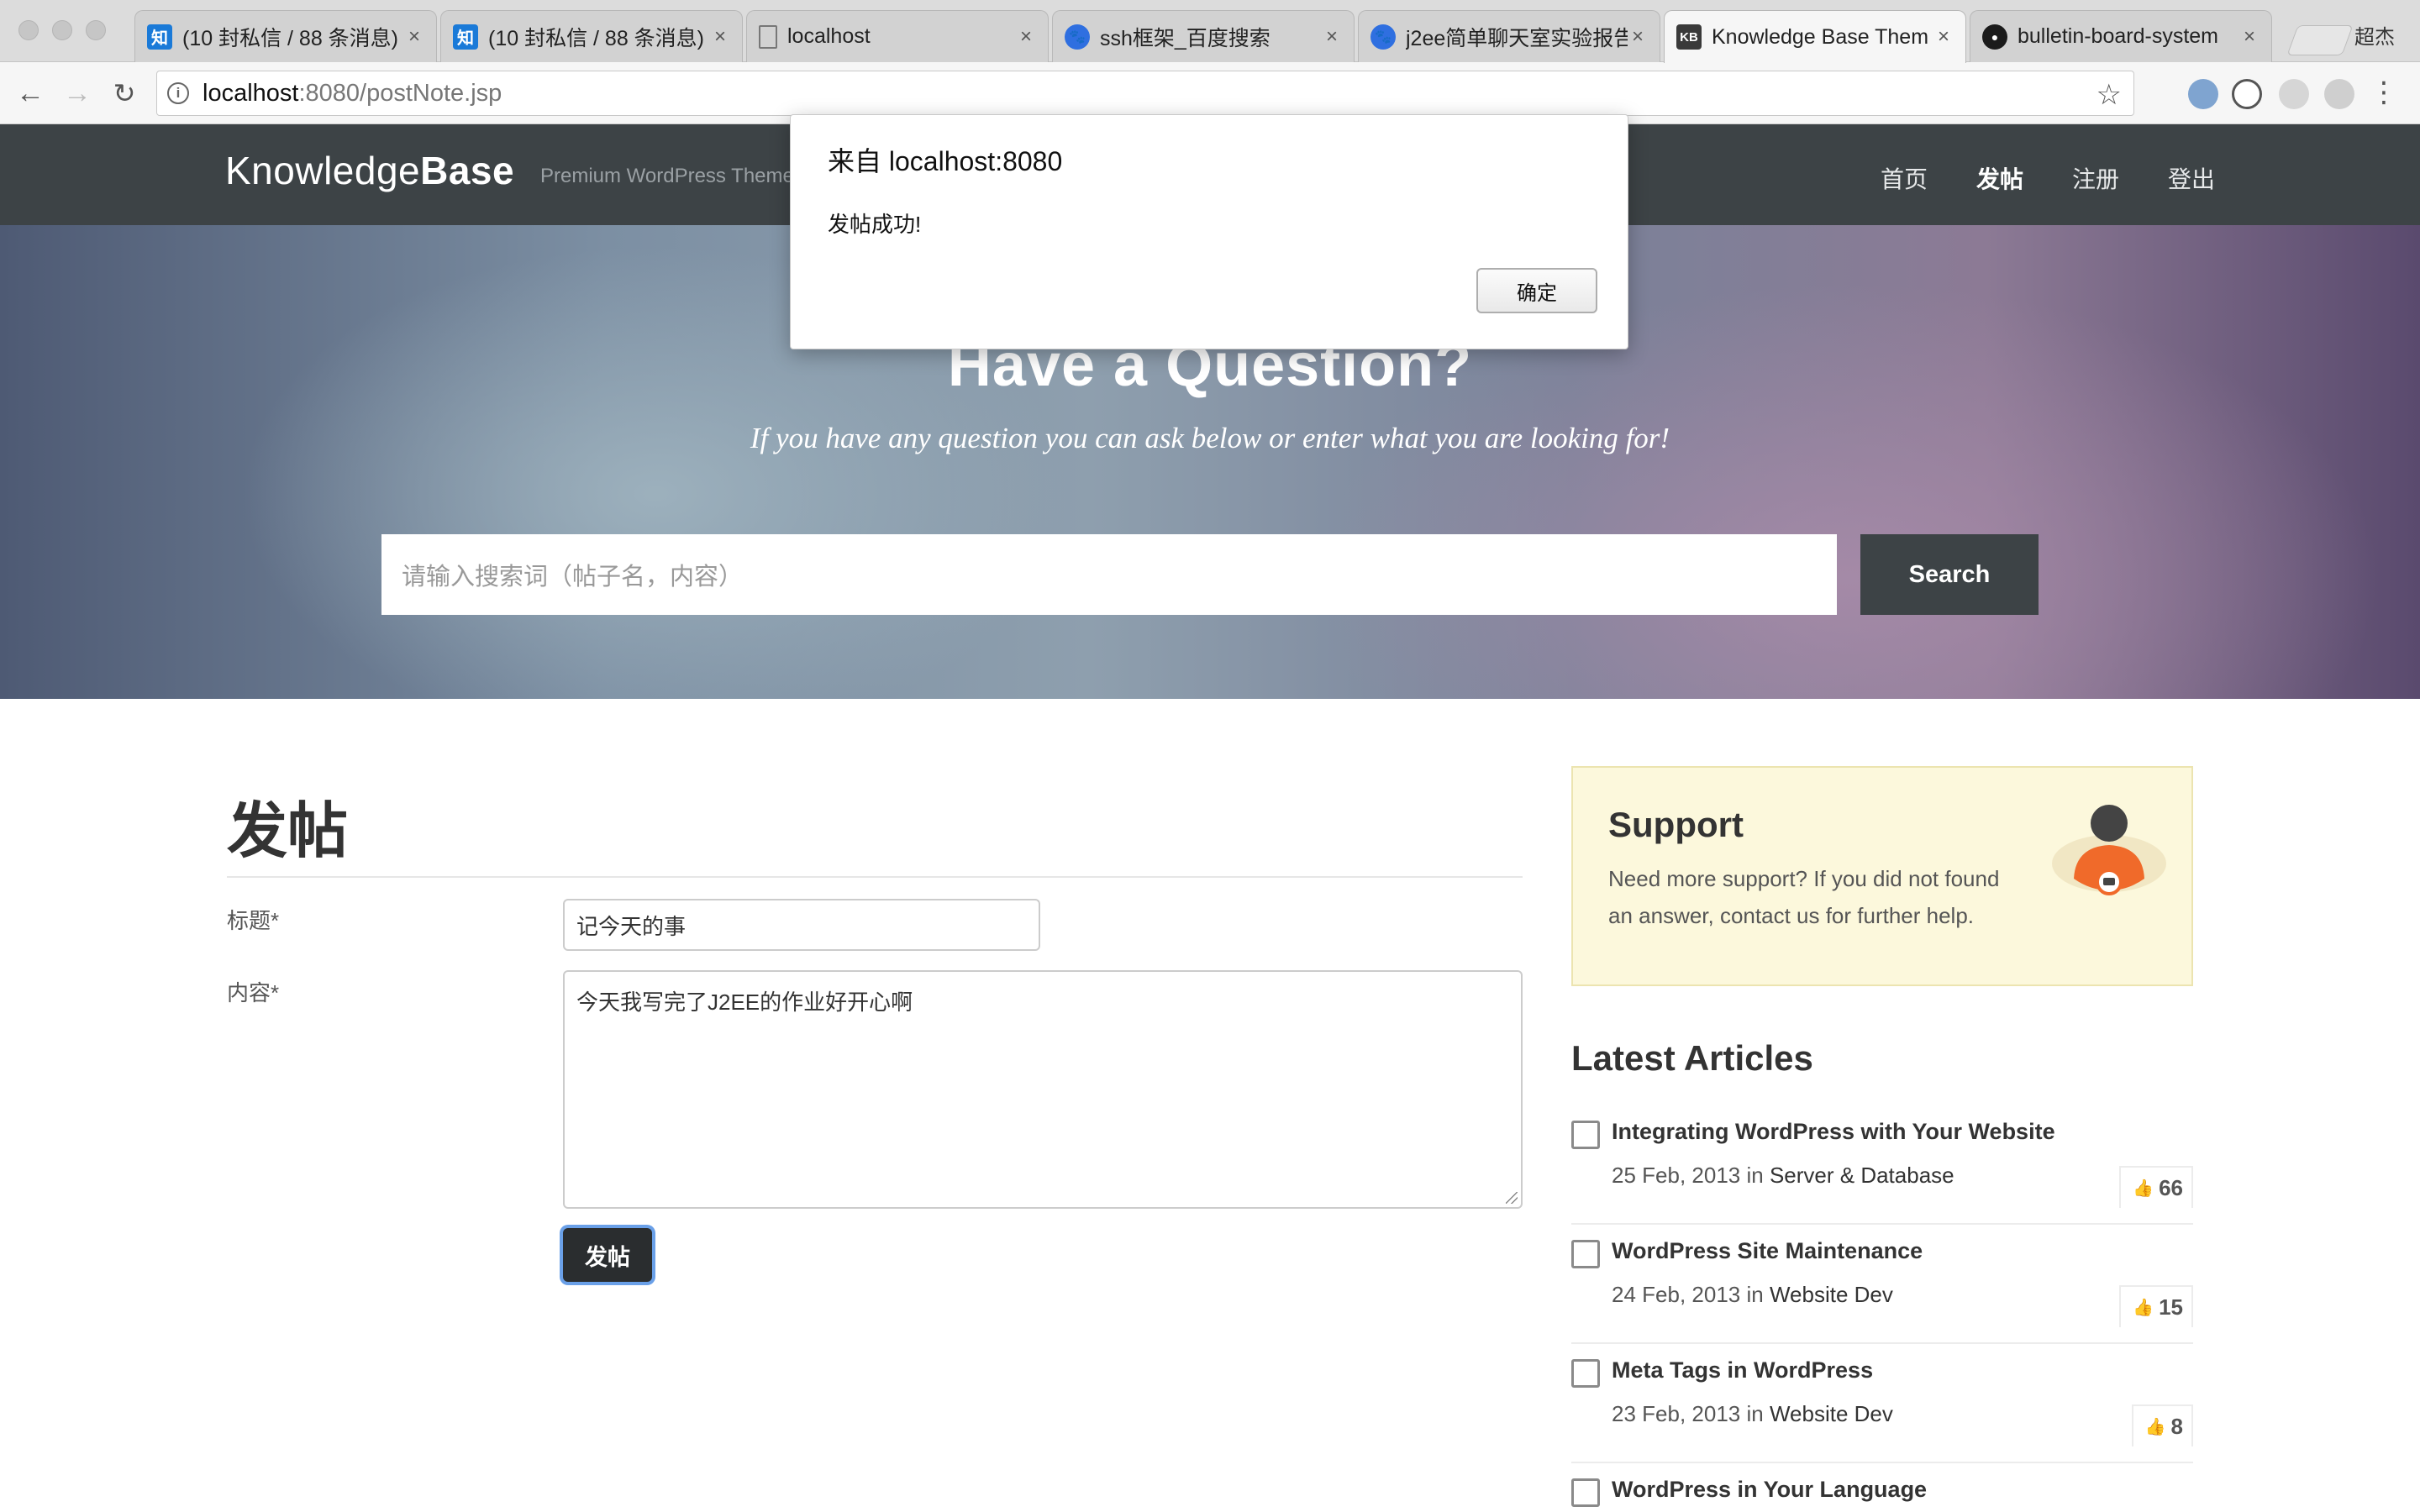 This screenshot has height=1512, width=2420. Describe the element at coordinates (251, 93) in the screenshot. I see `url-host: localhost` at that location.